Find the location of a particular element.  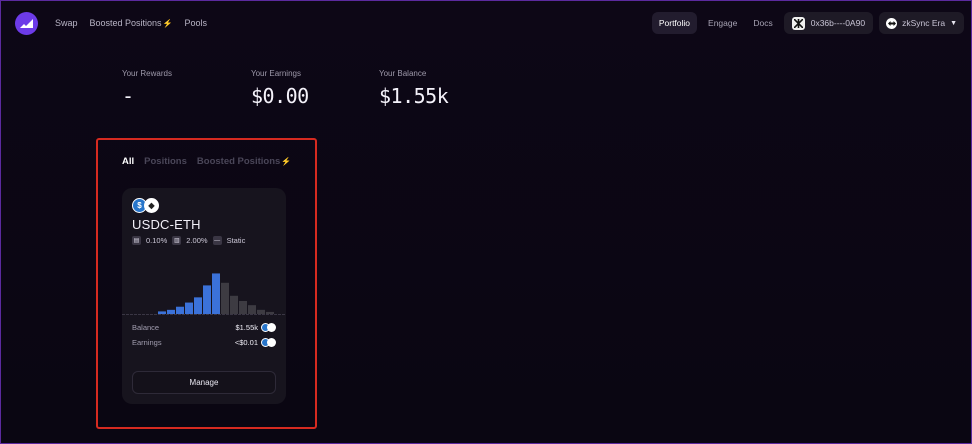

position-filter-tabs: All Positions Boosted Positions⚡ is located at coordinates (206, 161).